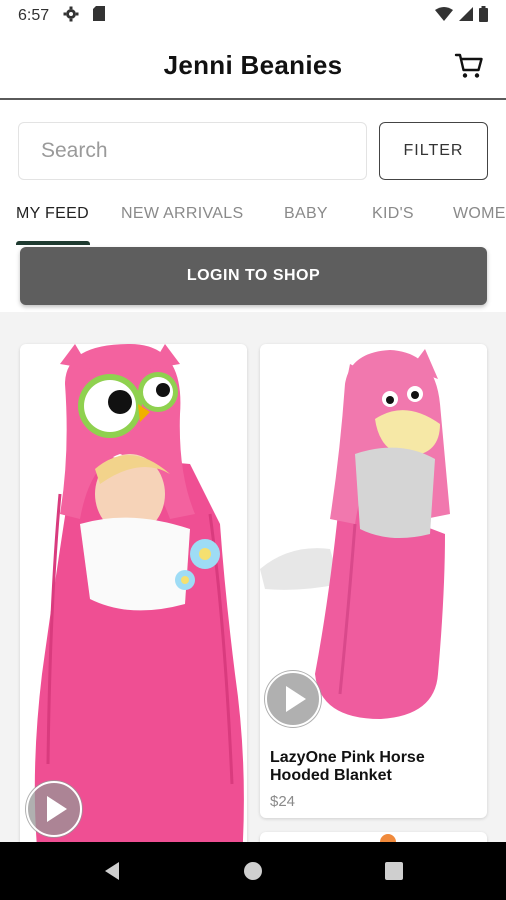 The height and width of the screenshot is (900, 506). What do you see at coordinates (469, 65) in the screenshot?
I see `cart-button` at bounding box center [469, 65].